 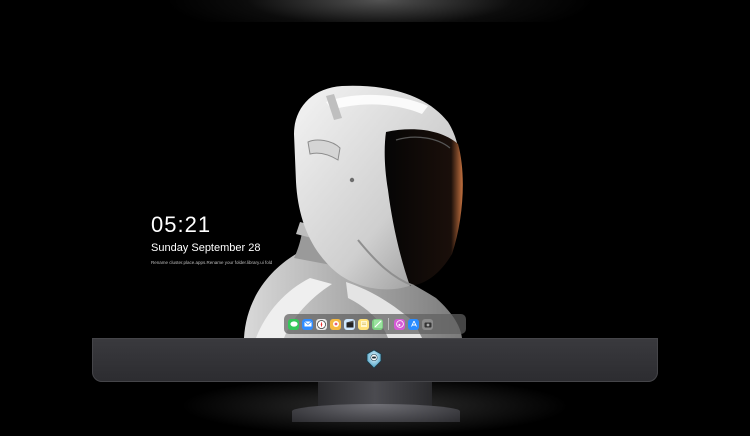 I want to click on astronaut-logo-icon, so click(x=374, y=359).